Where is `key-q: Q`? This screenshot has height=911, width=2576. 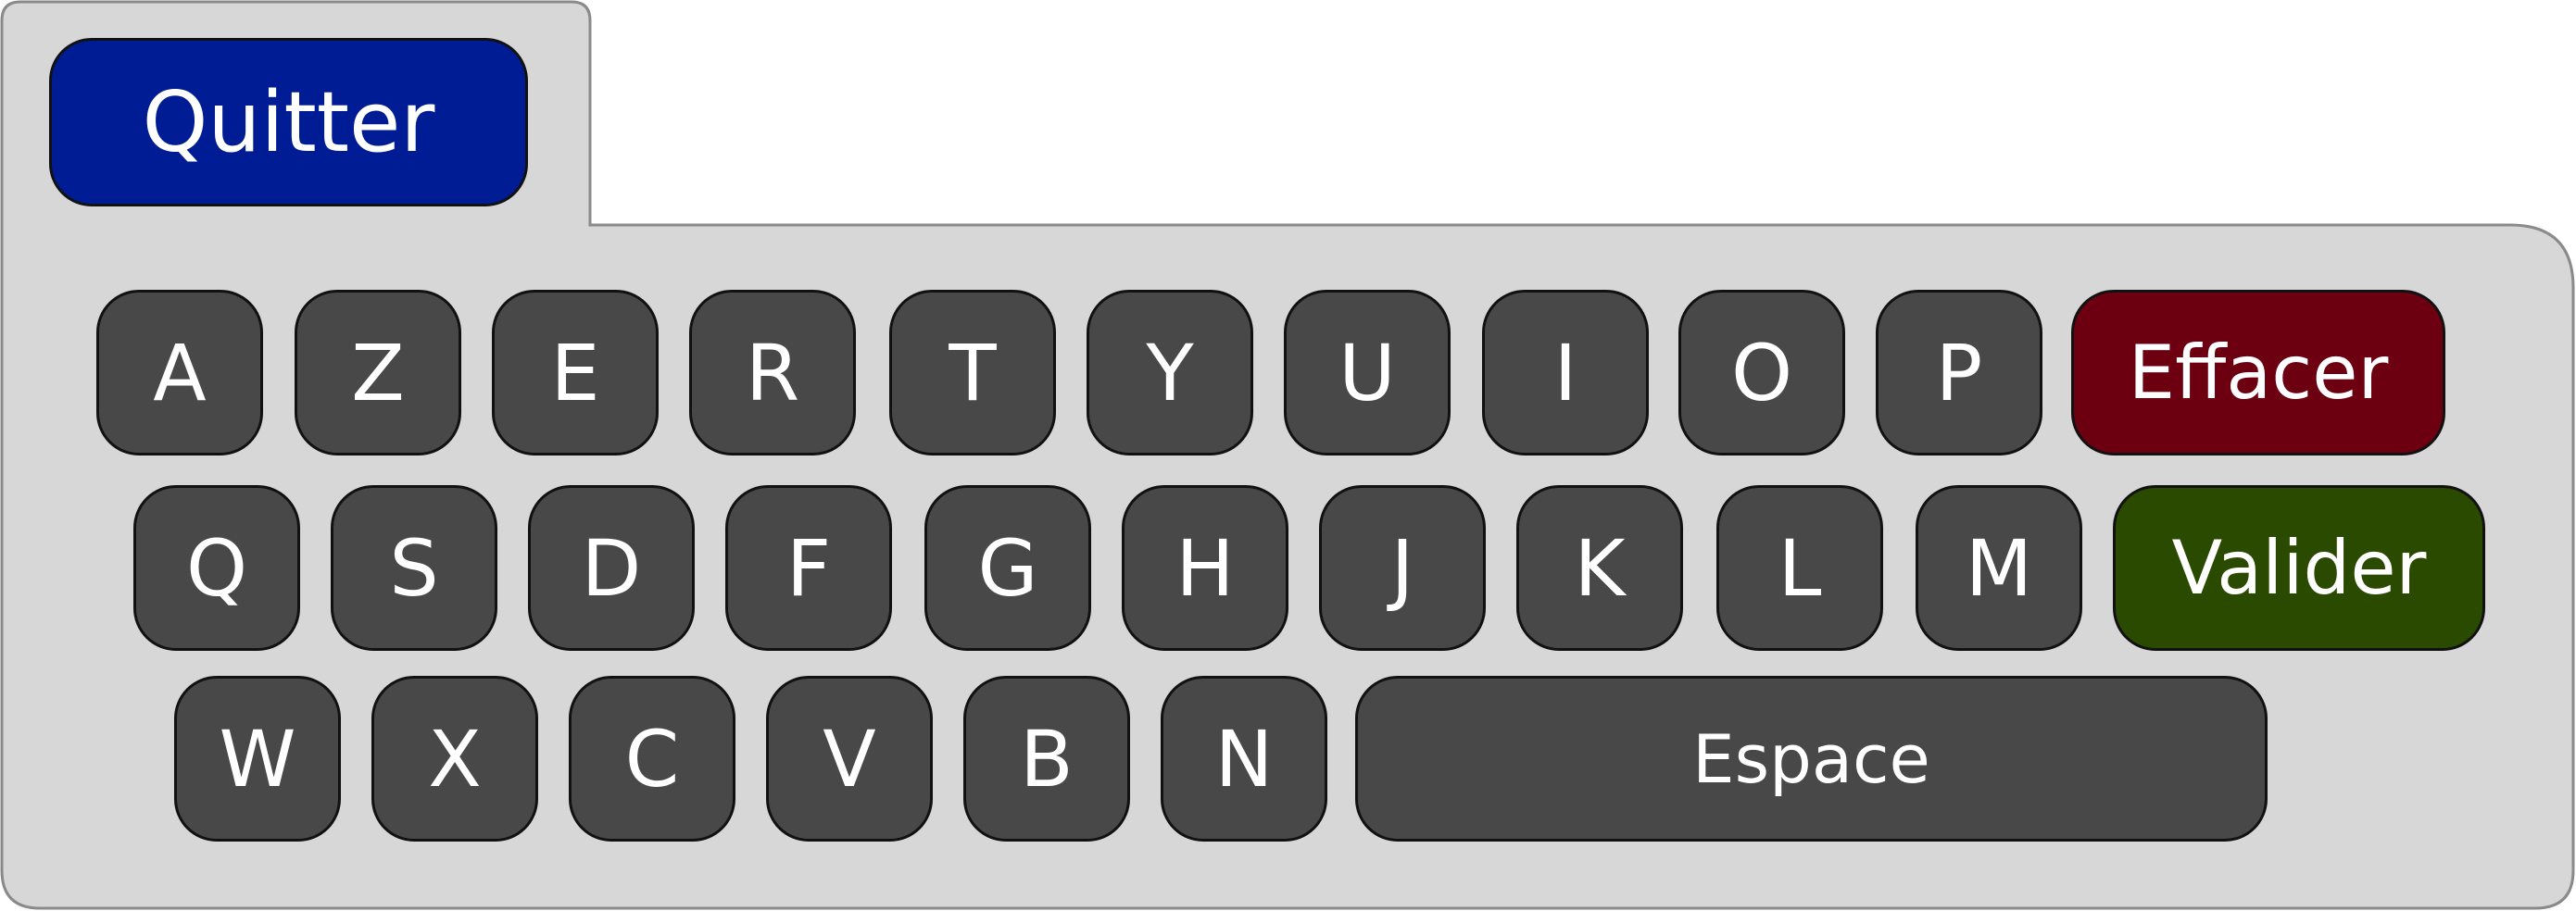 key-q: Q is located at coordinates (216, 568).